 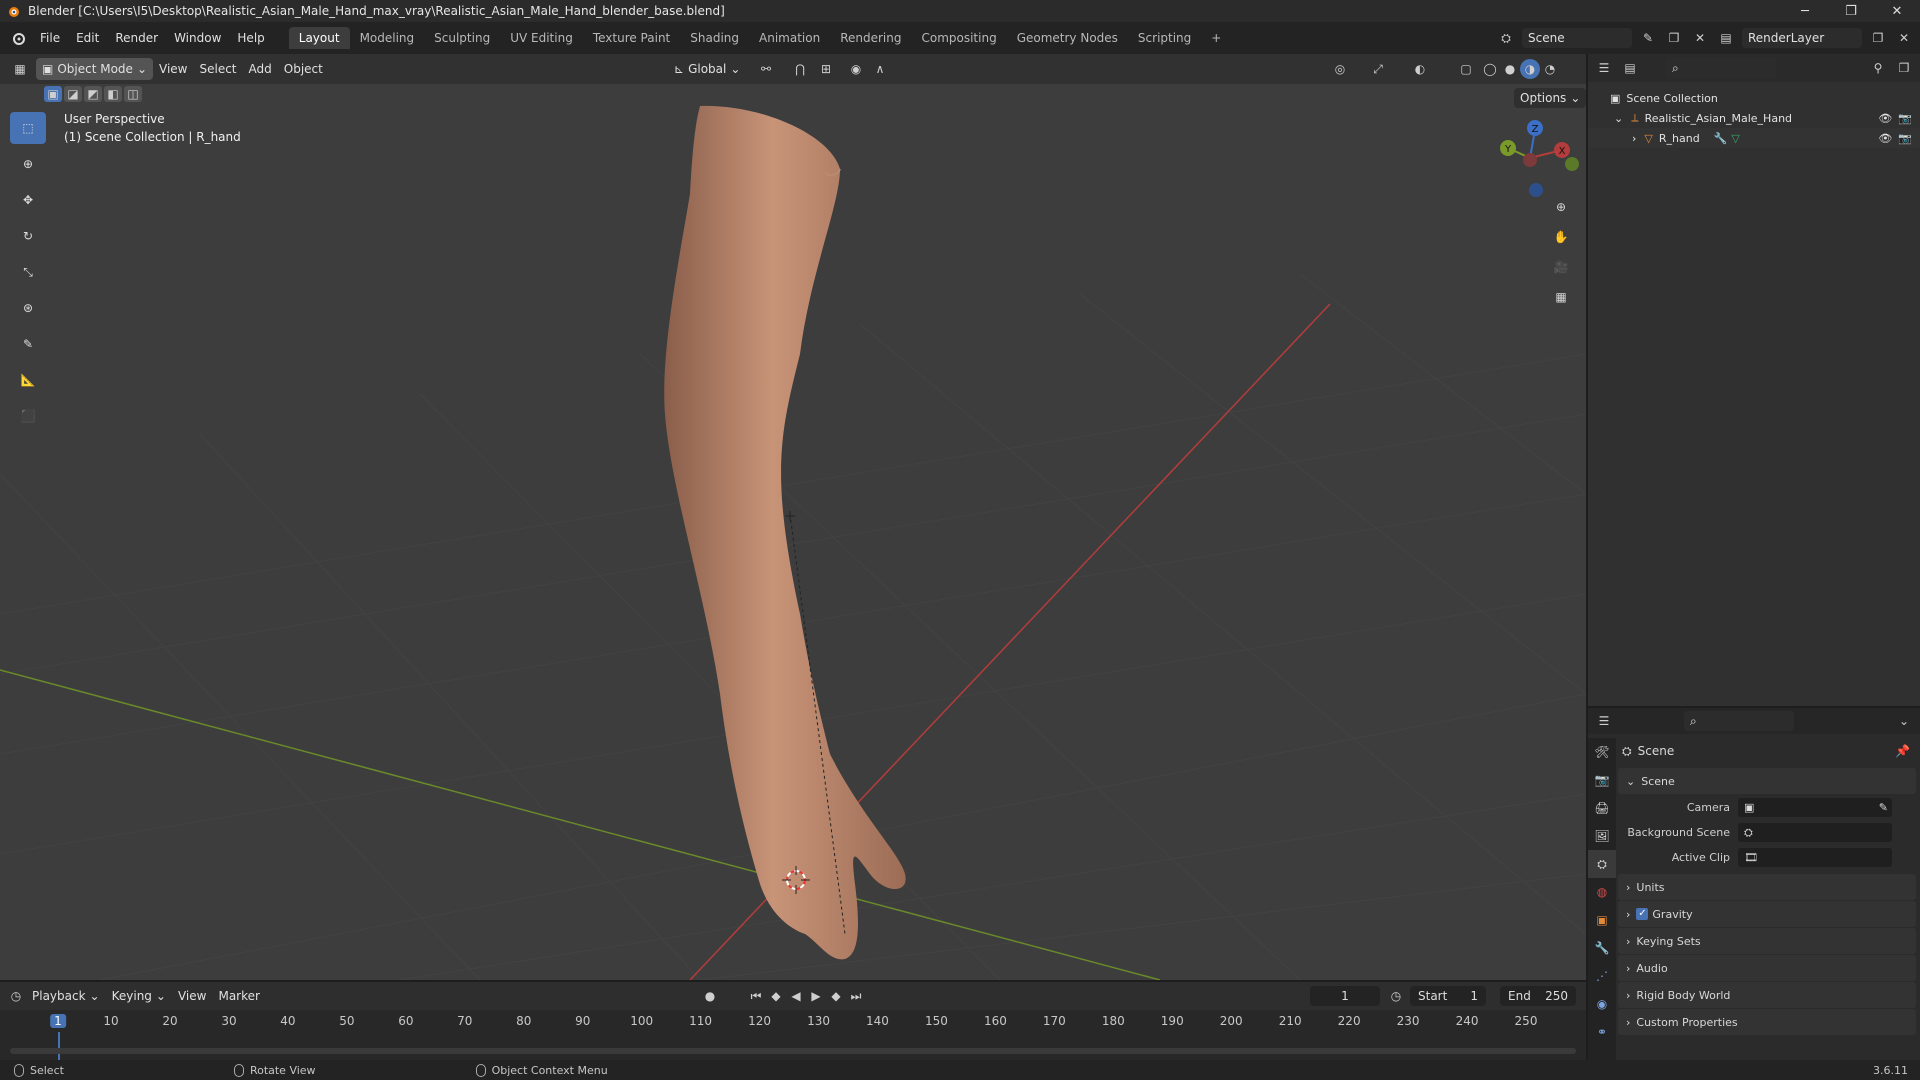 What do you see at coordinates (958, 38) in the screenshot?
I see `tab-compositing: Compositing` at bounding box center [958, 38].